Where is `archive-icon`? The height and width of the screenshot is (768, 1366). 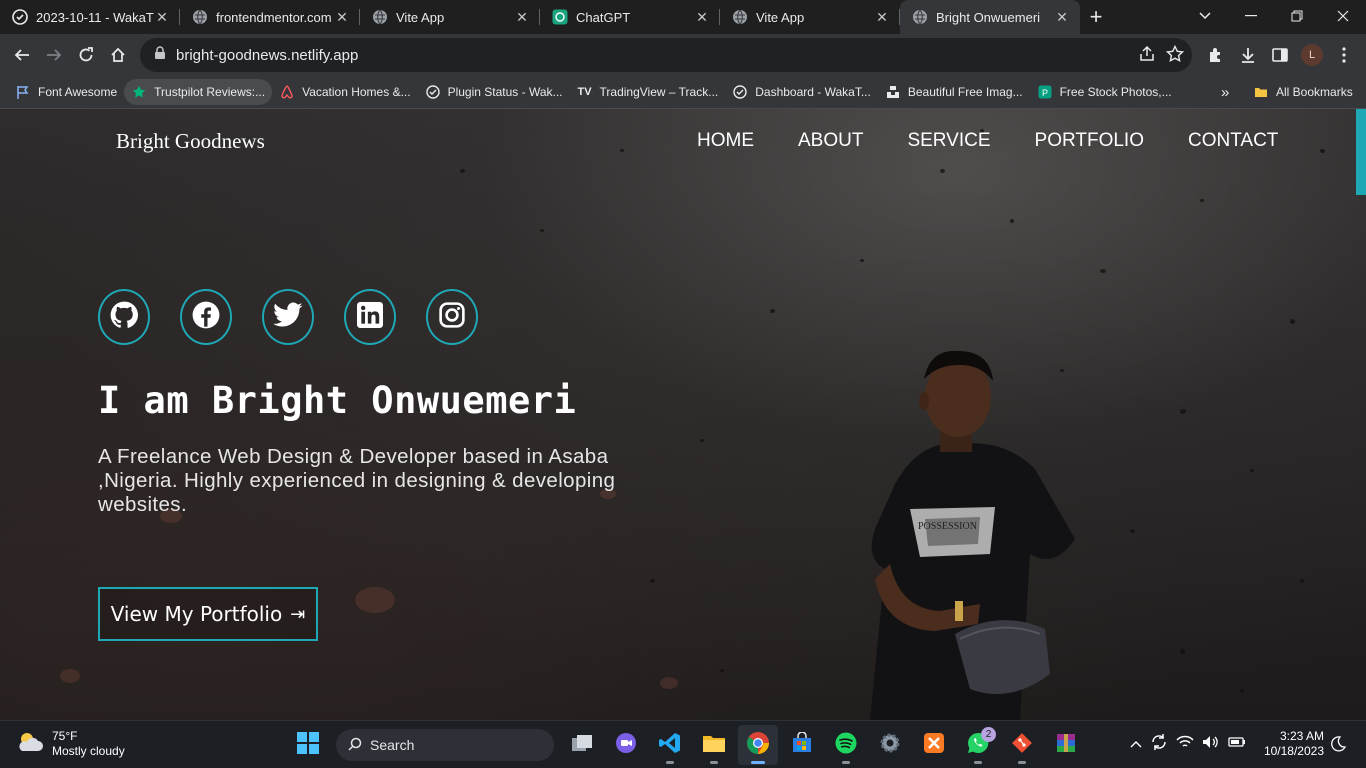
archive-icon is located at coordinates (1066, 745).